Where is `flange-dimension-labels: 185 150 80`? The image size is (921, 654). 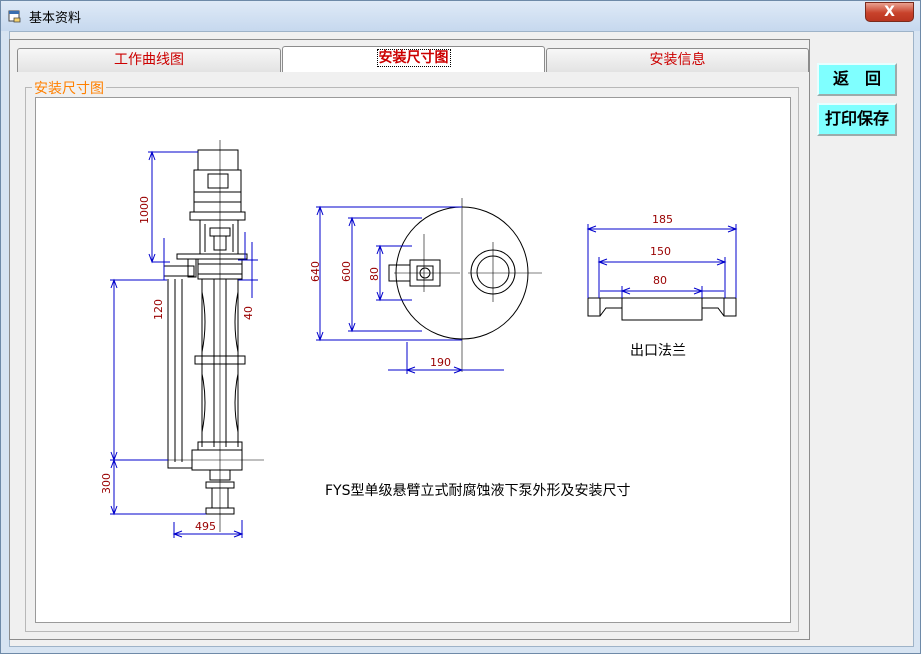 flange-dimension-labels: 185 150 80 is located at coordinates (661, 250).